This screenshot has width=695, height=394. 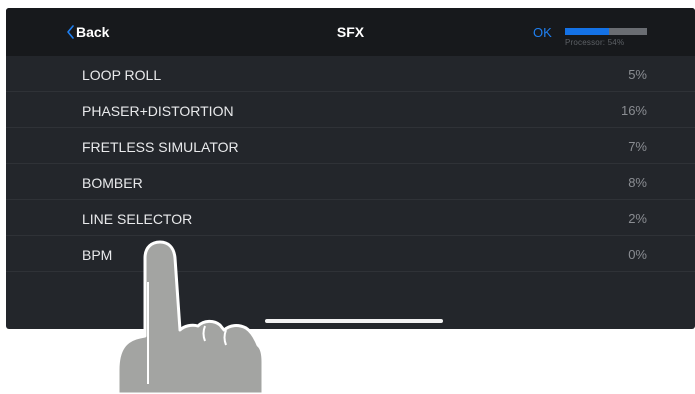 What do you see at coordinates (190, 317) in the screenshot?
I see `pointing-hand-icon` at bounding box center [190, 317].